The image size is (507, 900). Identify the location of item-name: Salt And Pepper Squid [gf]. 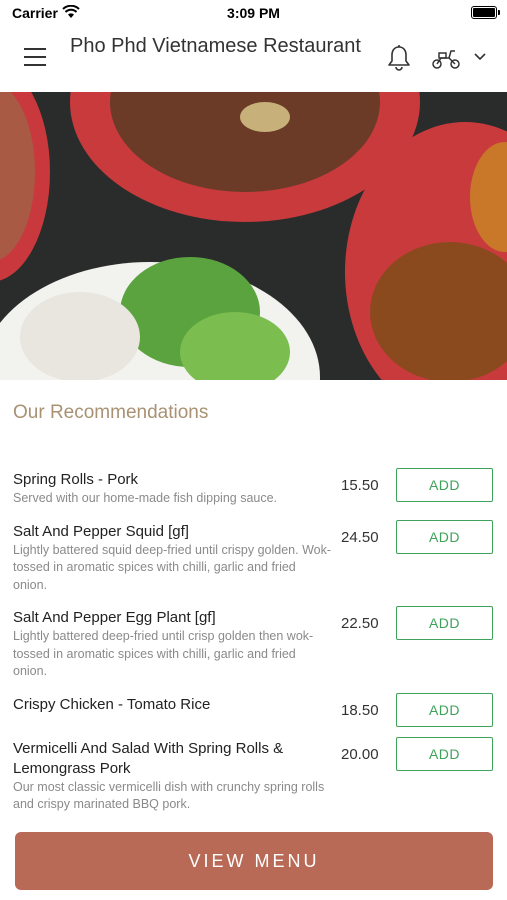
(101, 531).